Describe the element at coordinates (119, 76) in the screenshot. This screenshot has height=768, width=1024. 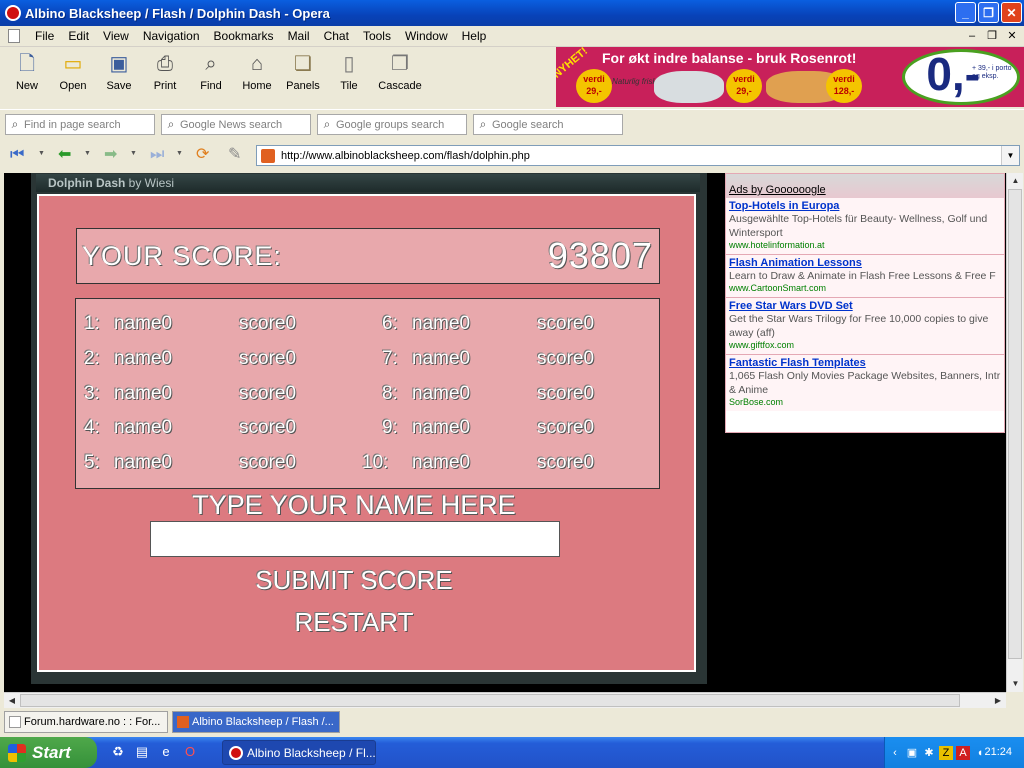
I see `save-button: ▣ Save` at that location.